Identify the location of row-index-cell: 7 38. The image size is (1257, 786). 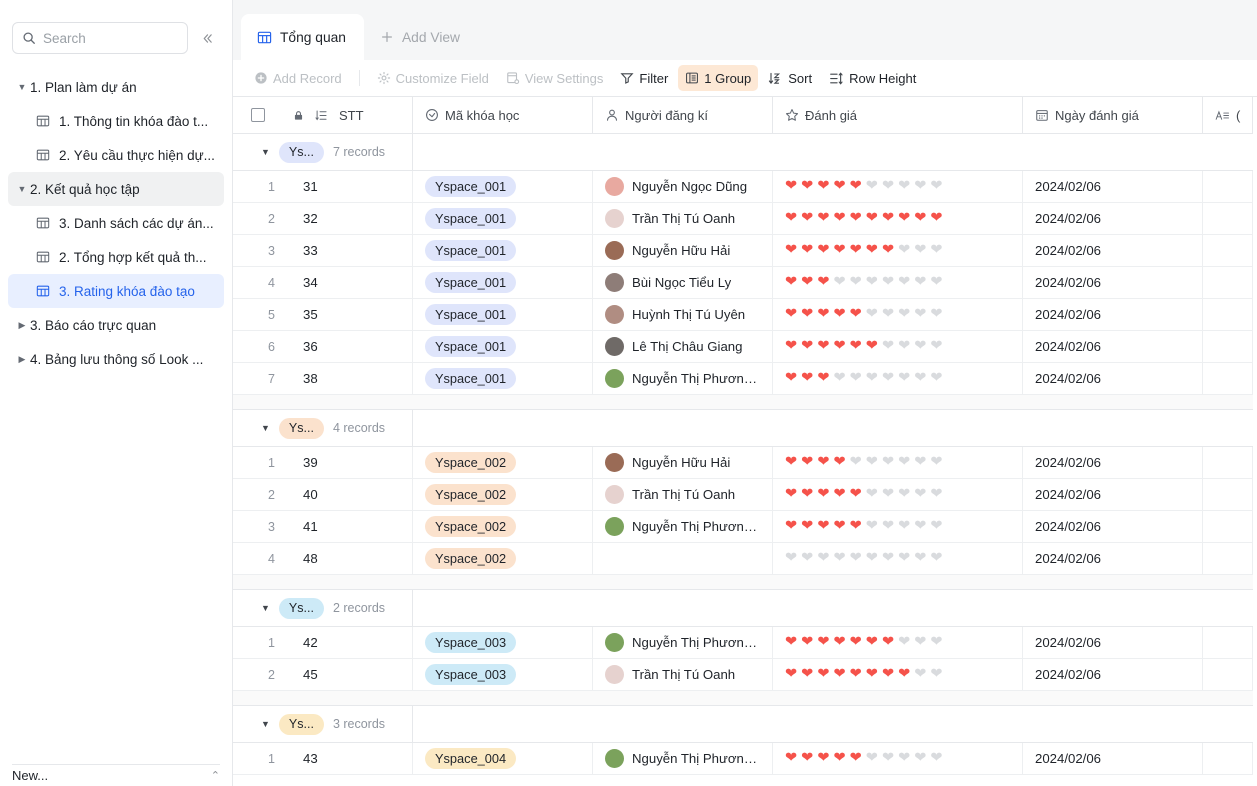
(323, 378).